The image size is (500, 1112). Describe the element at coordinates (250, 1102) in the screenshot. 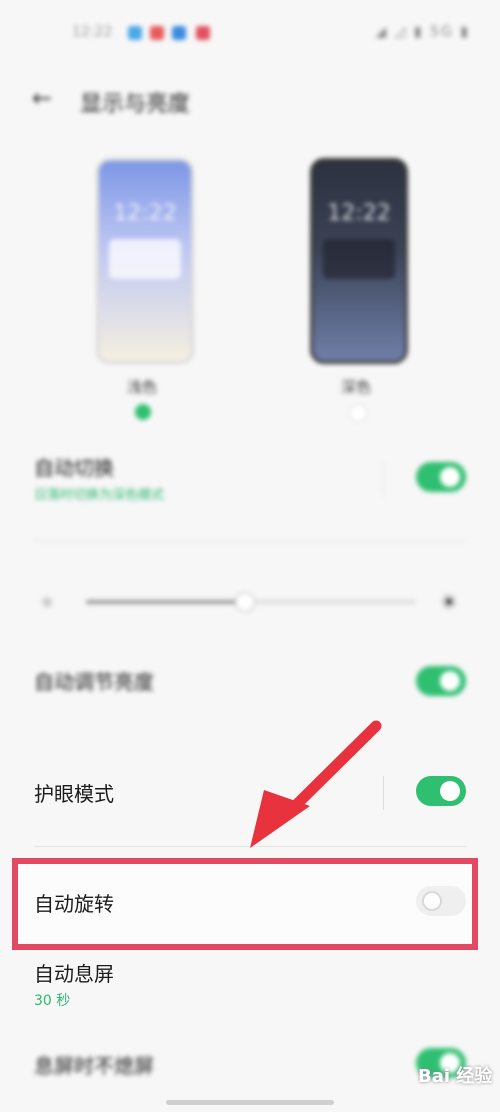

I see `home-indicator` at that location.